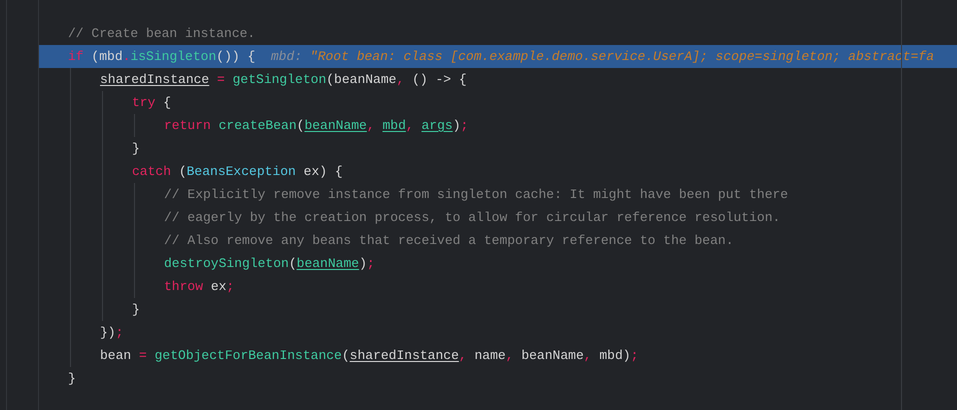  What do you see at coordinates (200, 287) in the screenshot?
I see `code-line: throw ex;` at bounding box center [200, 287].